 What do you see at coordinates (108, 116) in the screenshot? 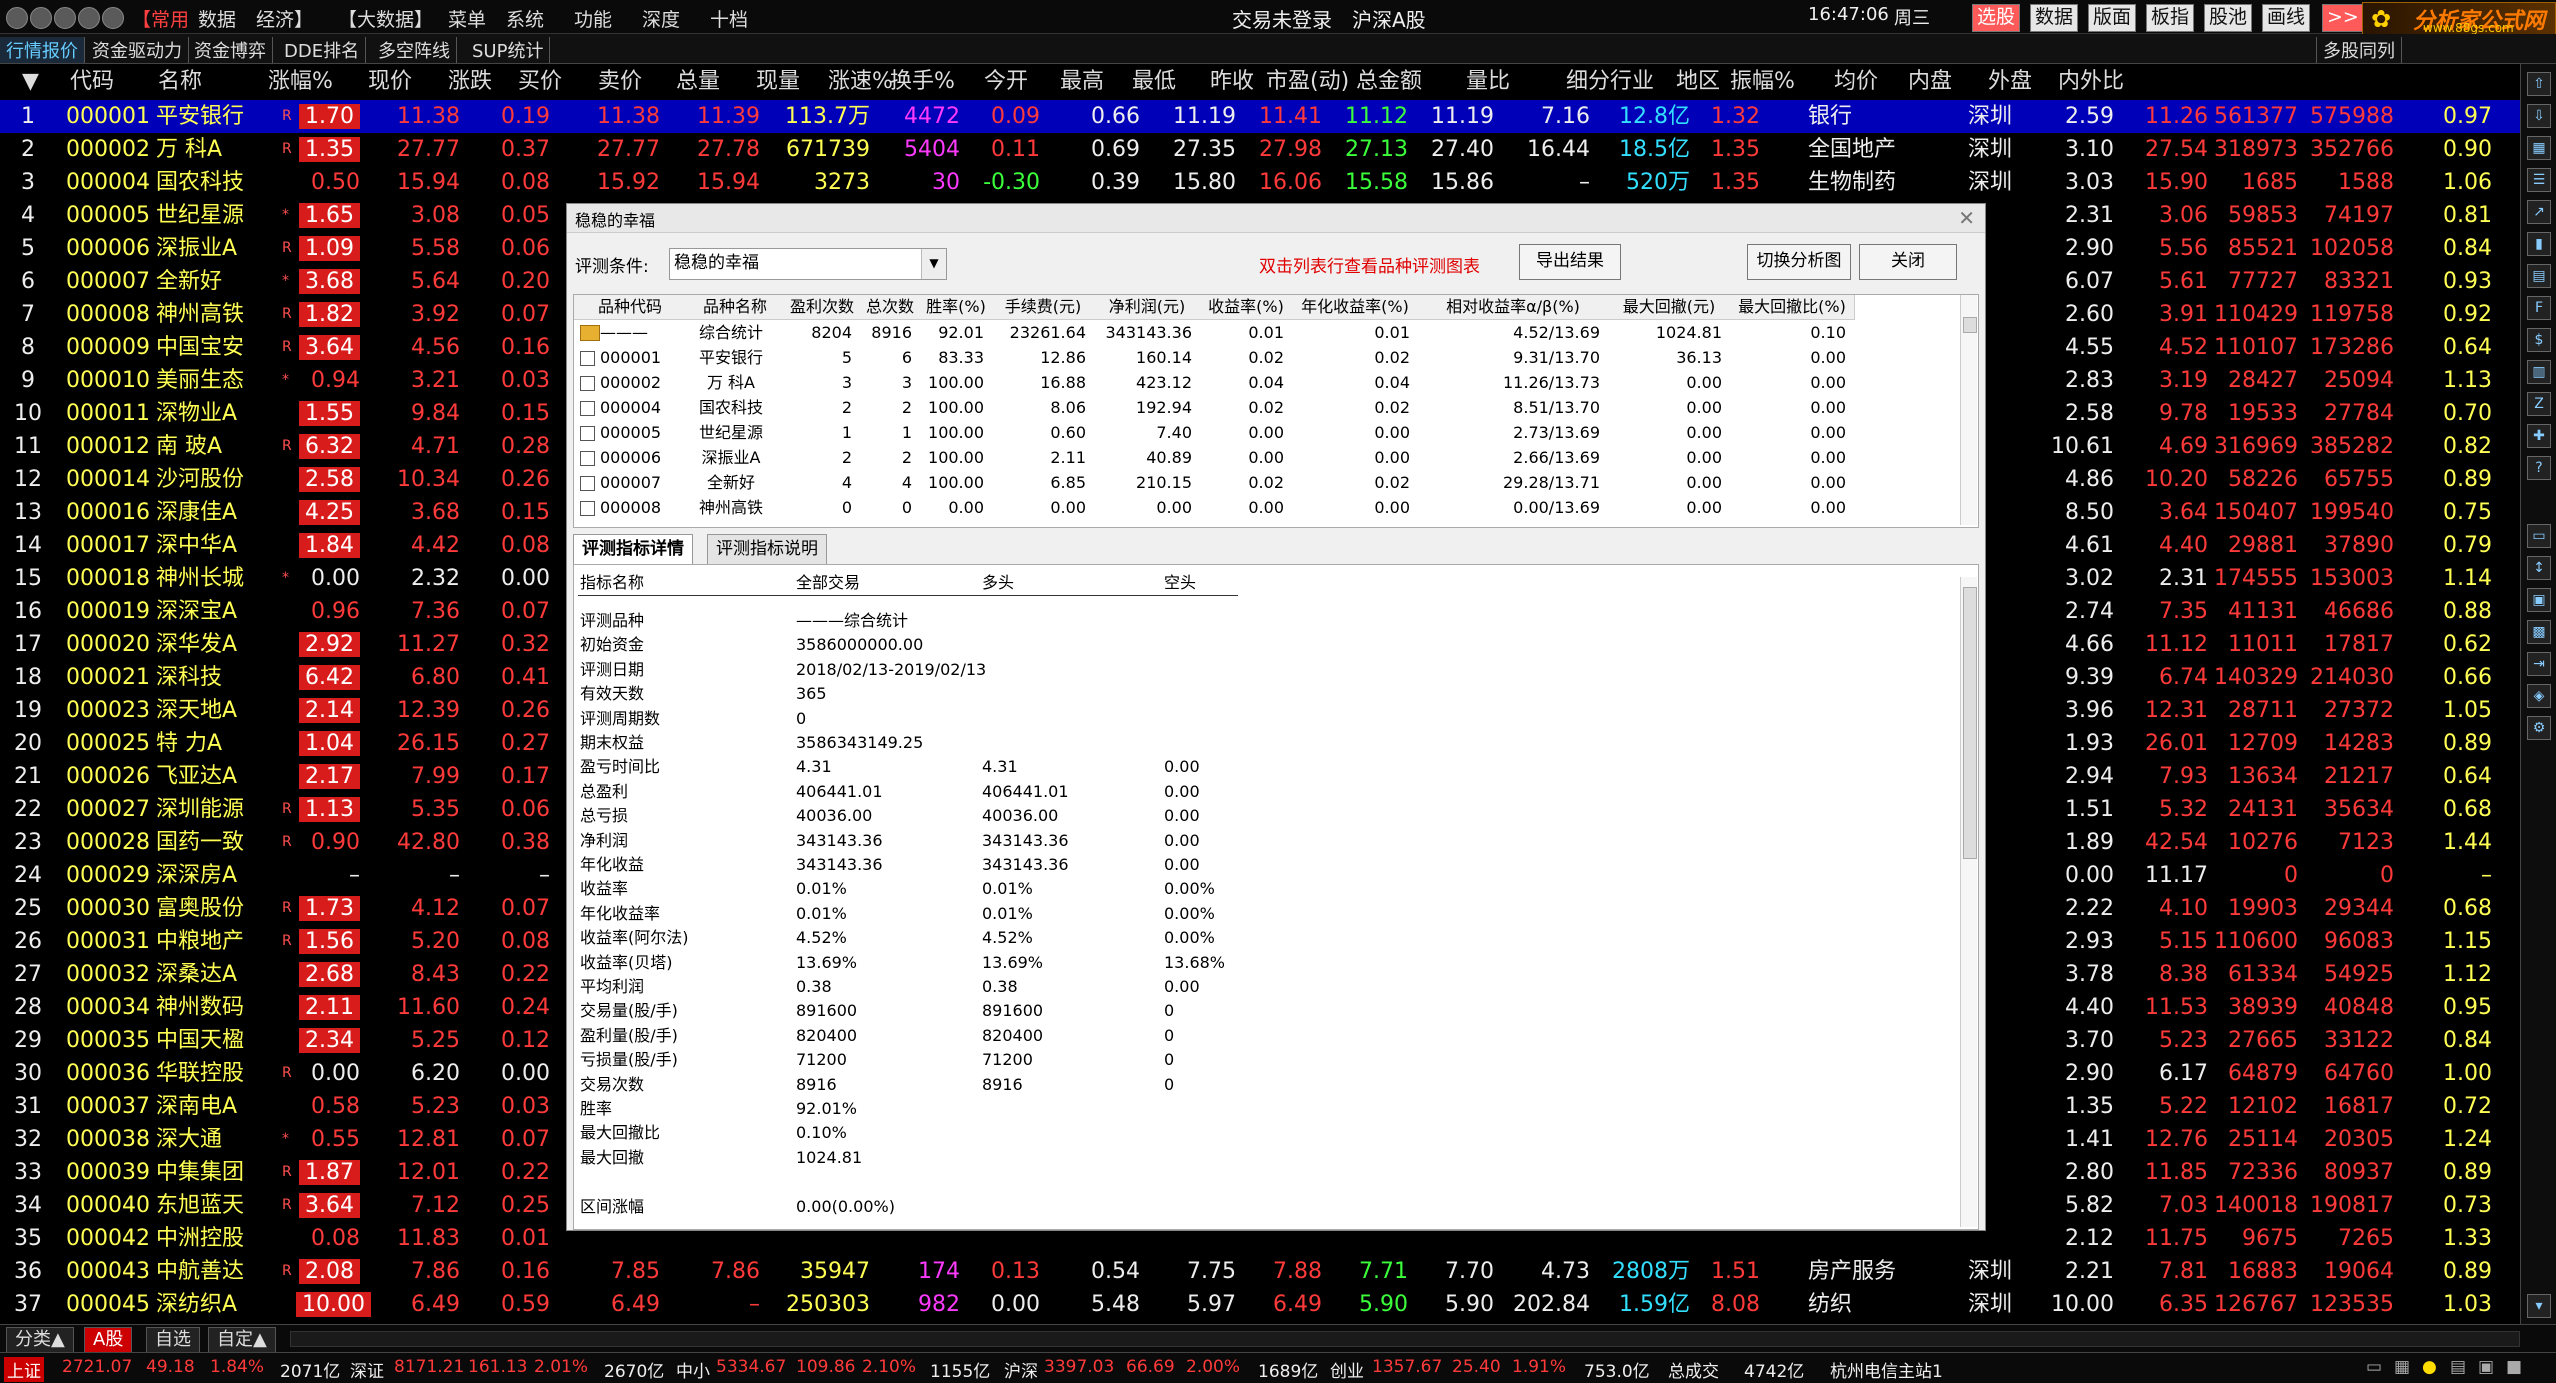
I see `stock-code: 000001` at bounding box center [108, 116].